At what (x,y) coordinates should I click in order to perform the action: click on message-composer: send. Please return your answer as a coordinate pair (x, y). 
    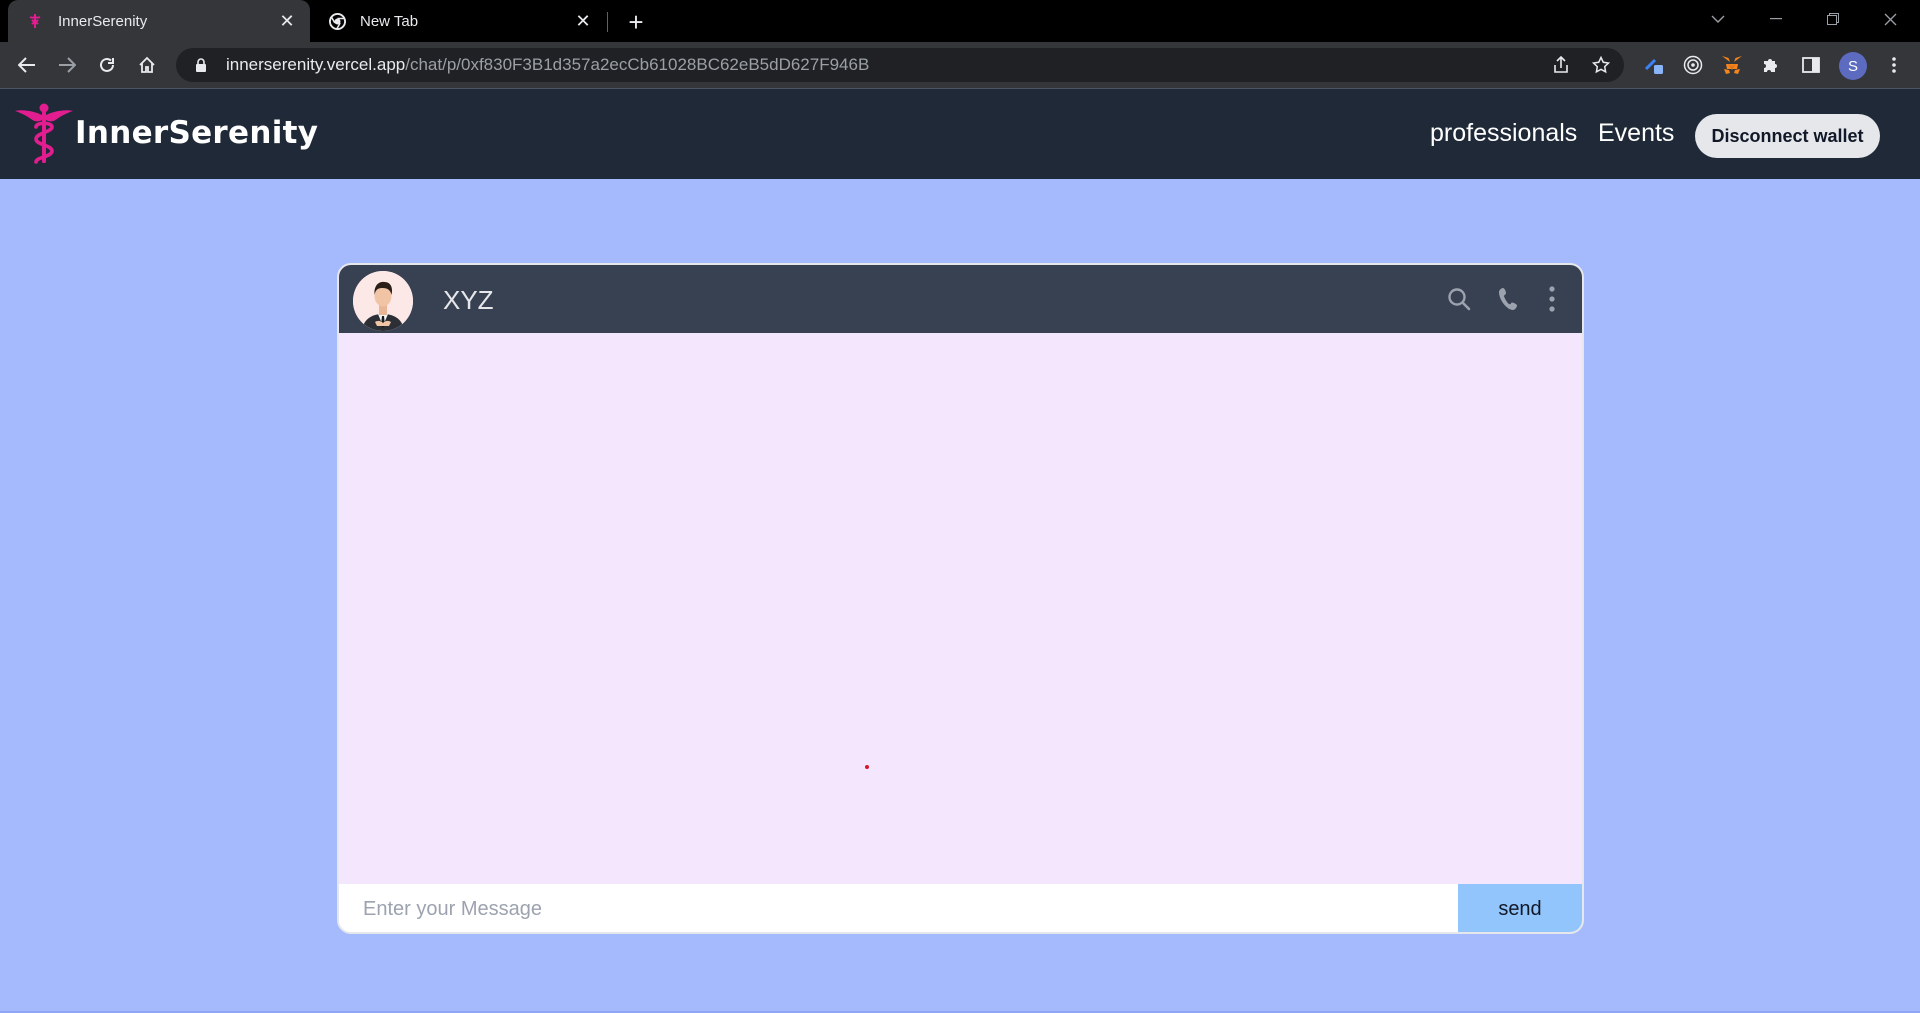
    Looking at the image, I should click on (960, 908).